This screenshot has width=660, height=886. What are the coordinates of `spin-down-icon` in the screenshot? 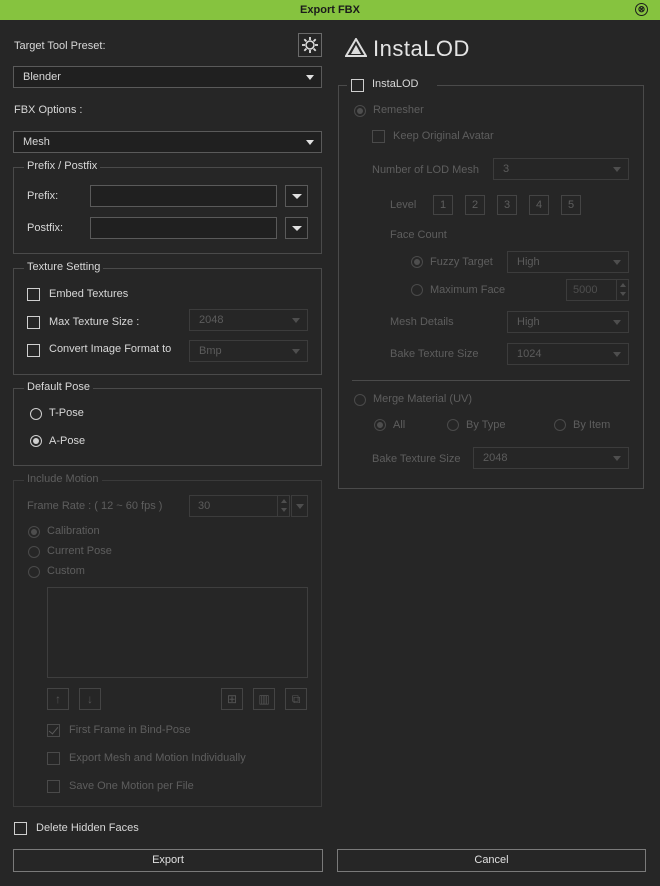 It's located at (623, 294).